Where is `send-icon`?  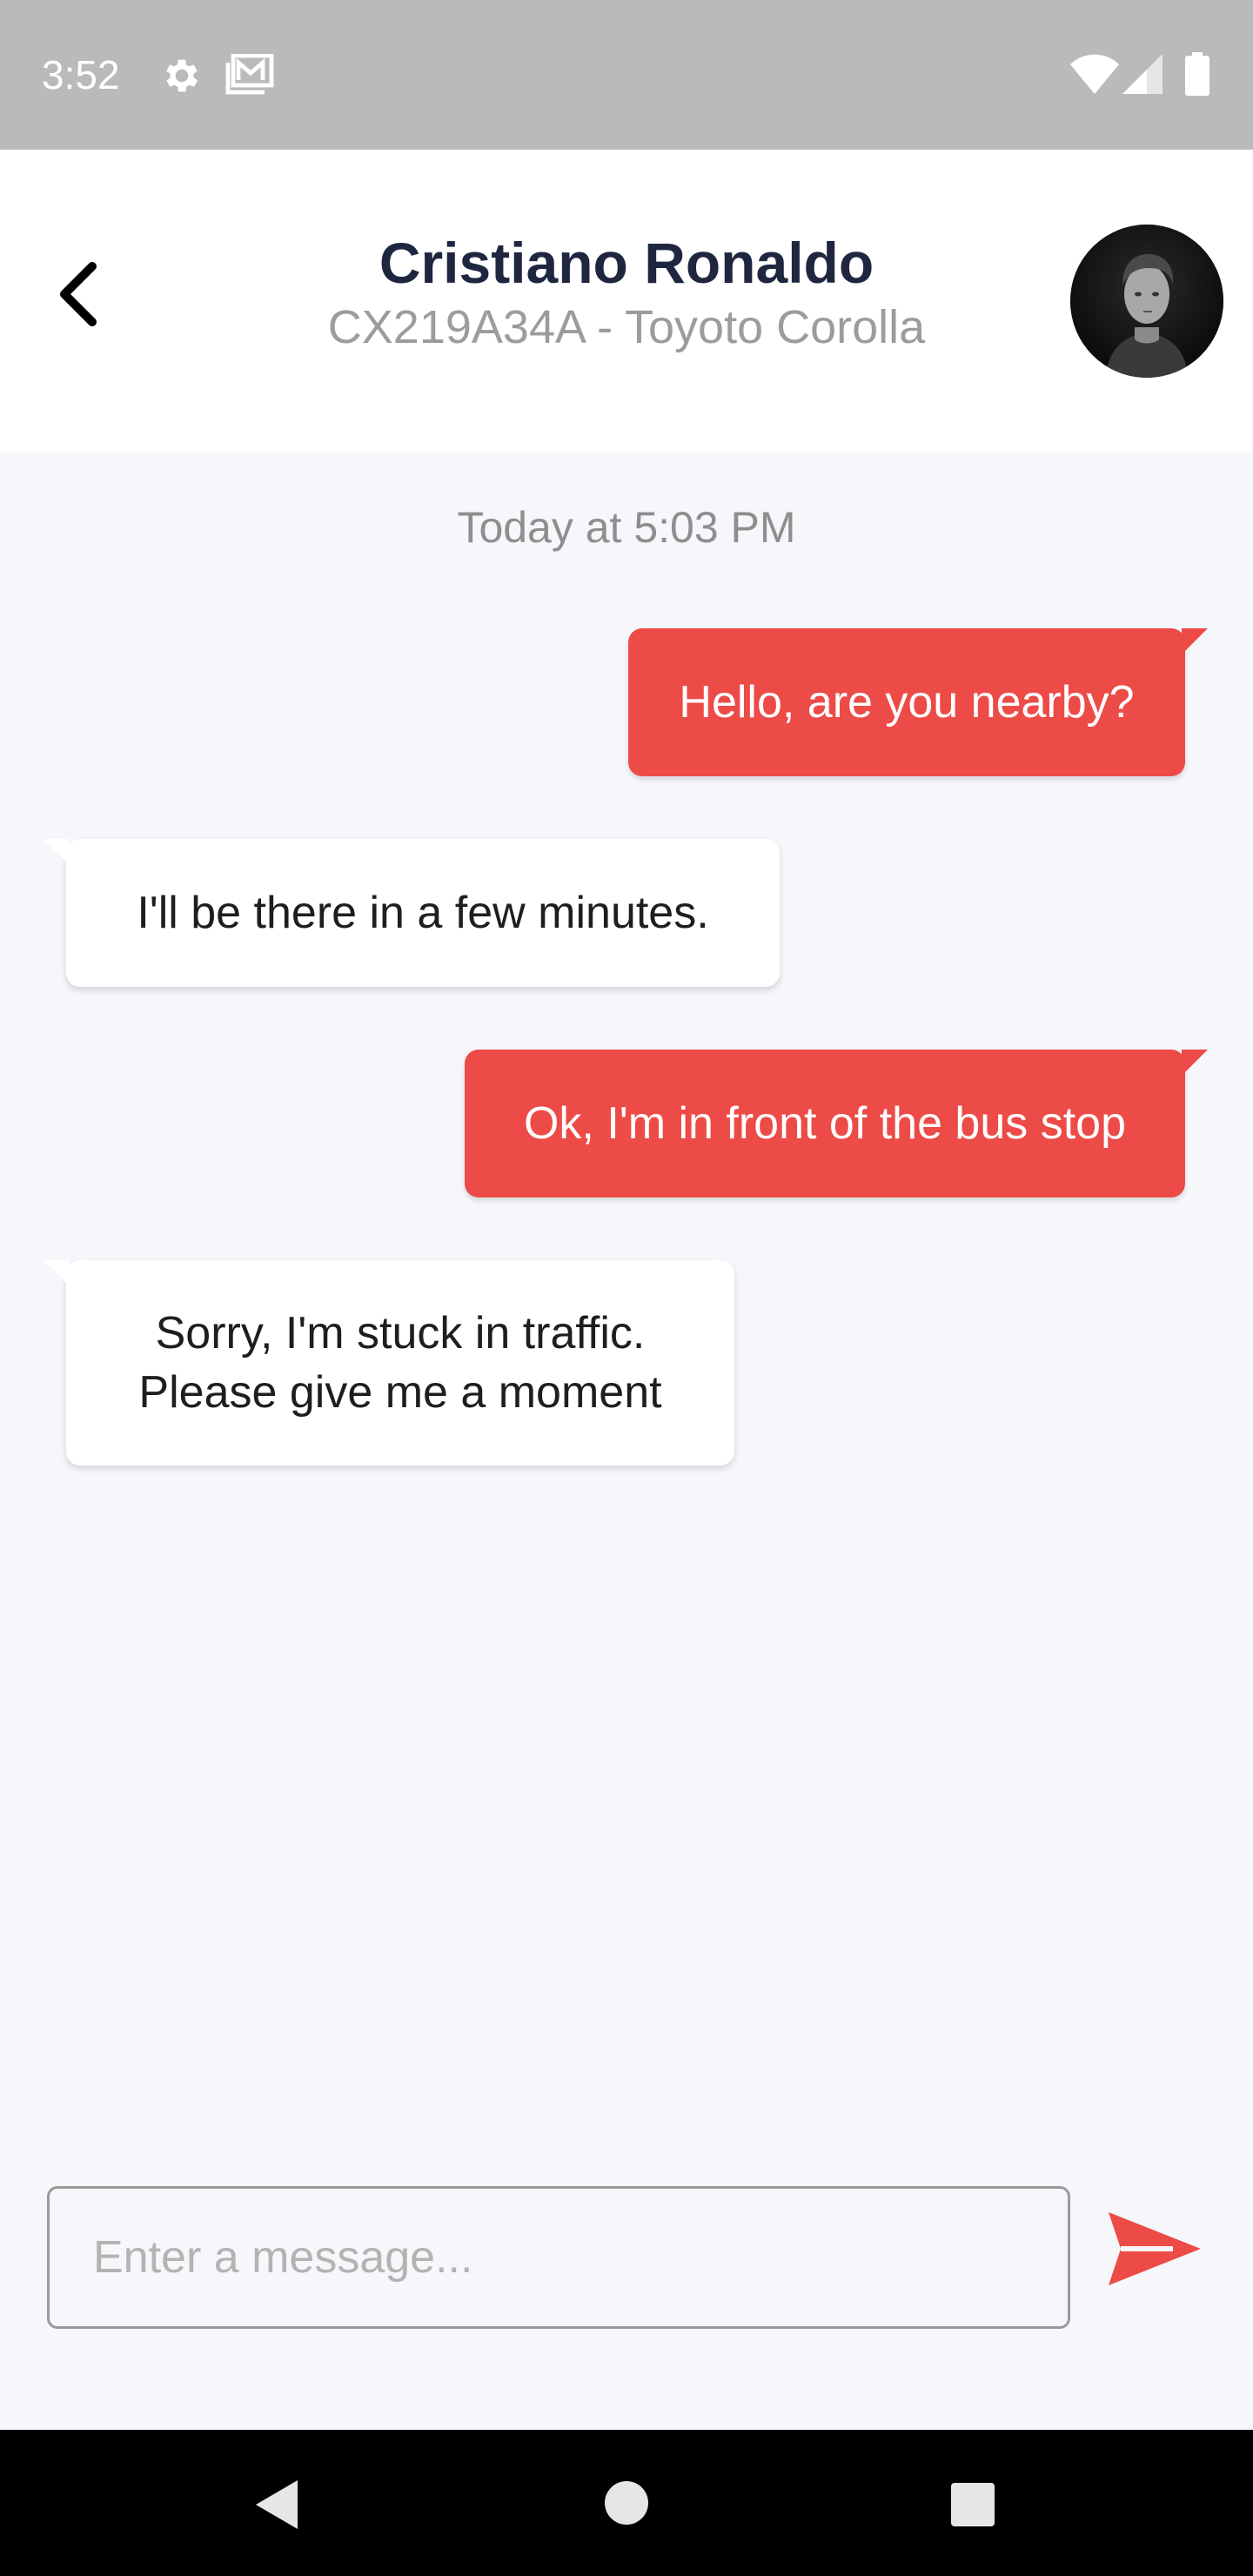 send-icon is located at coordinates (1154, 2248).